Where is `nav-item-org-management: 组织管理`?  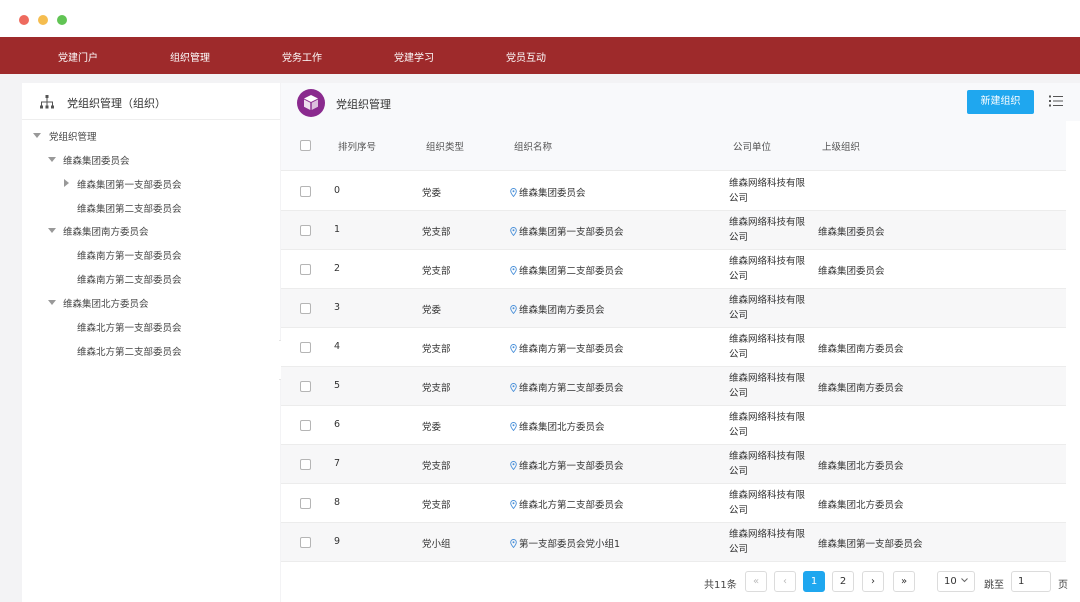
nav-item-org-management: 组织管理 is located at coordinates (190, 56).